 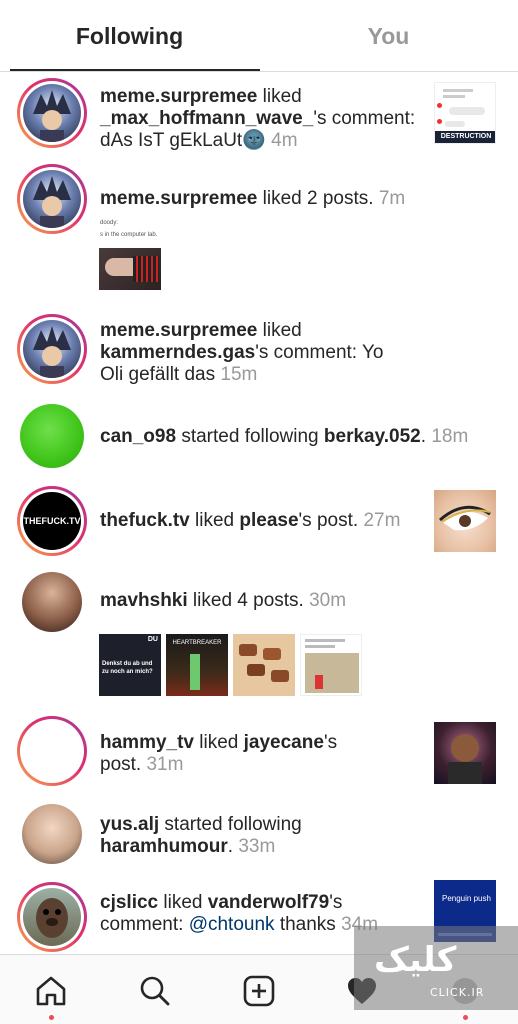 What do you see at coordinates (372, 436) in the screenshot?
I see `target-username: berkay.052` at bounding box center [372, 436].